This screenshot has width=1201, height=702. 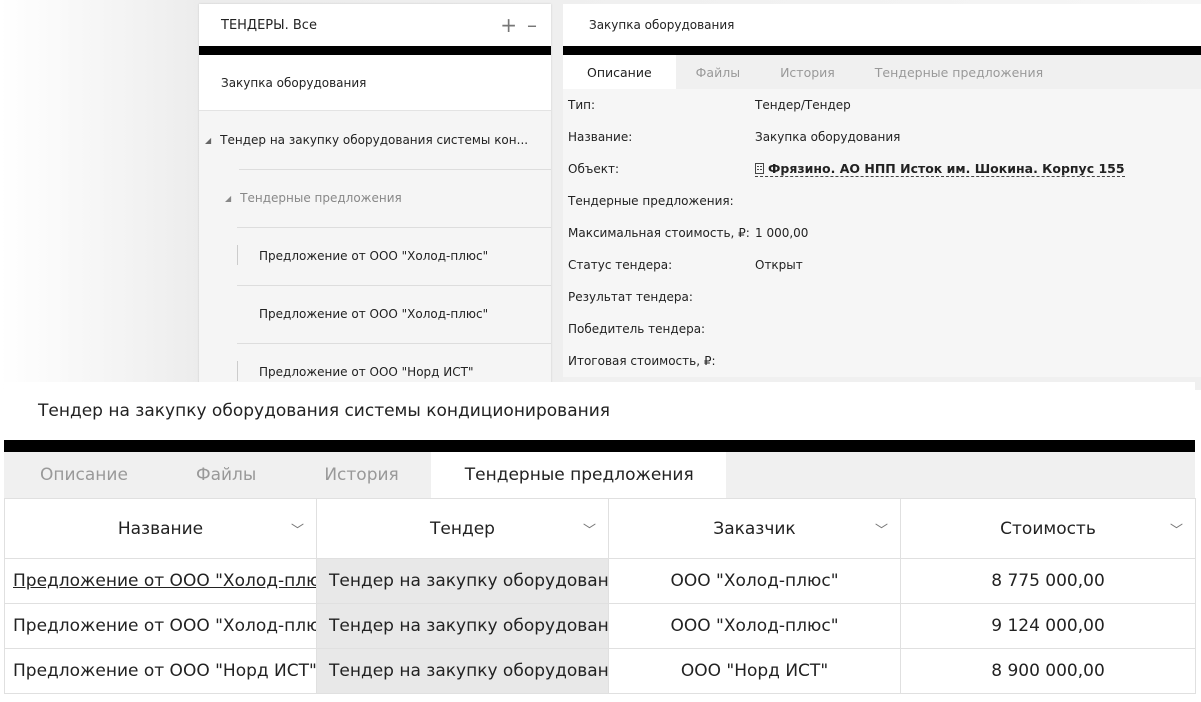 What do you see at coordinates (630, 297) in the screenshot?
I see `prop-label: Результат тендера:` at bounding box center [630, 297].